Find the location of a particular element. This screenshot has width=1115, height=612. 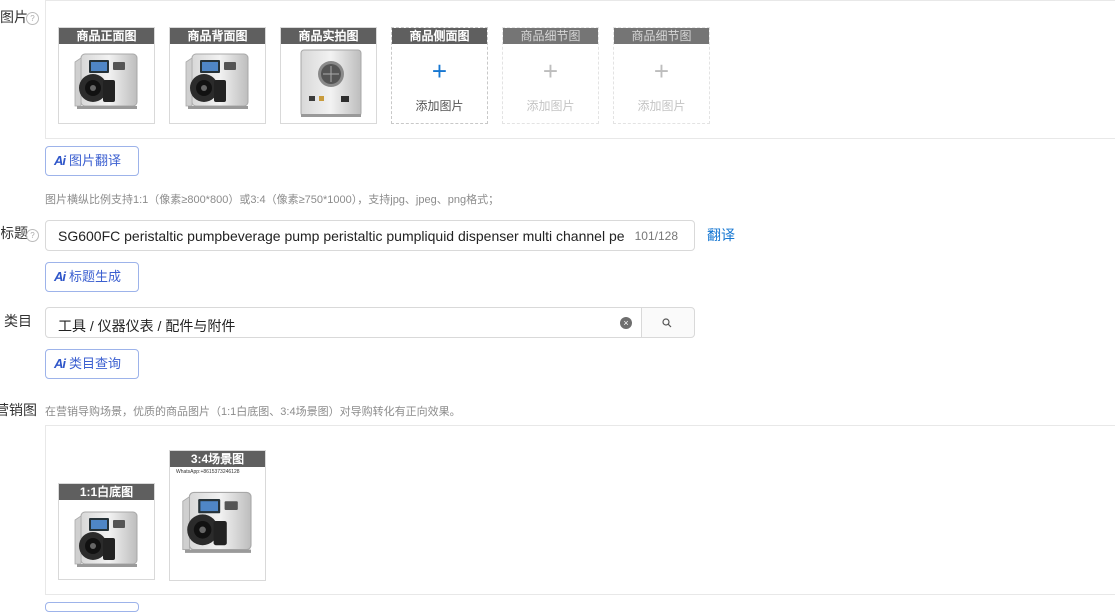

image-slot-side: 商品侧面图 + 添加图片 is located at coordinates (439, 75).